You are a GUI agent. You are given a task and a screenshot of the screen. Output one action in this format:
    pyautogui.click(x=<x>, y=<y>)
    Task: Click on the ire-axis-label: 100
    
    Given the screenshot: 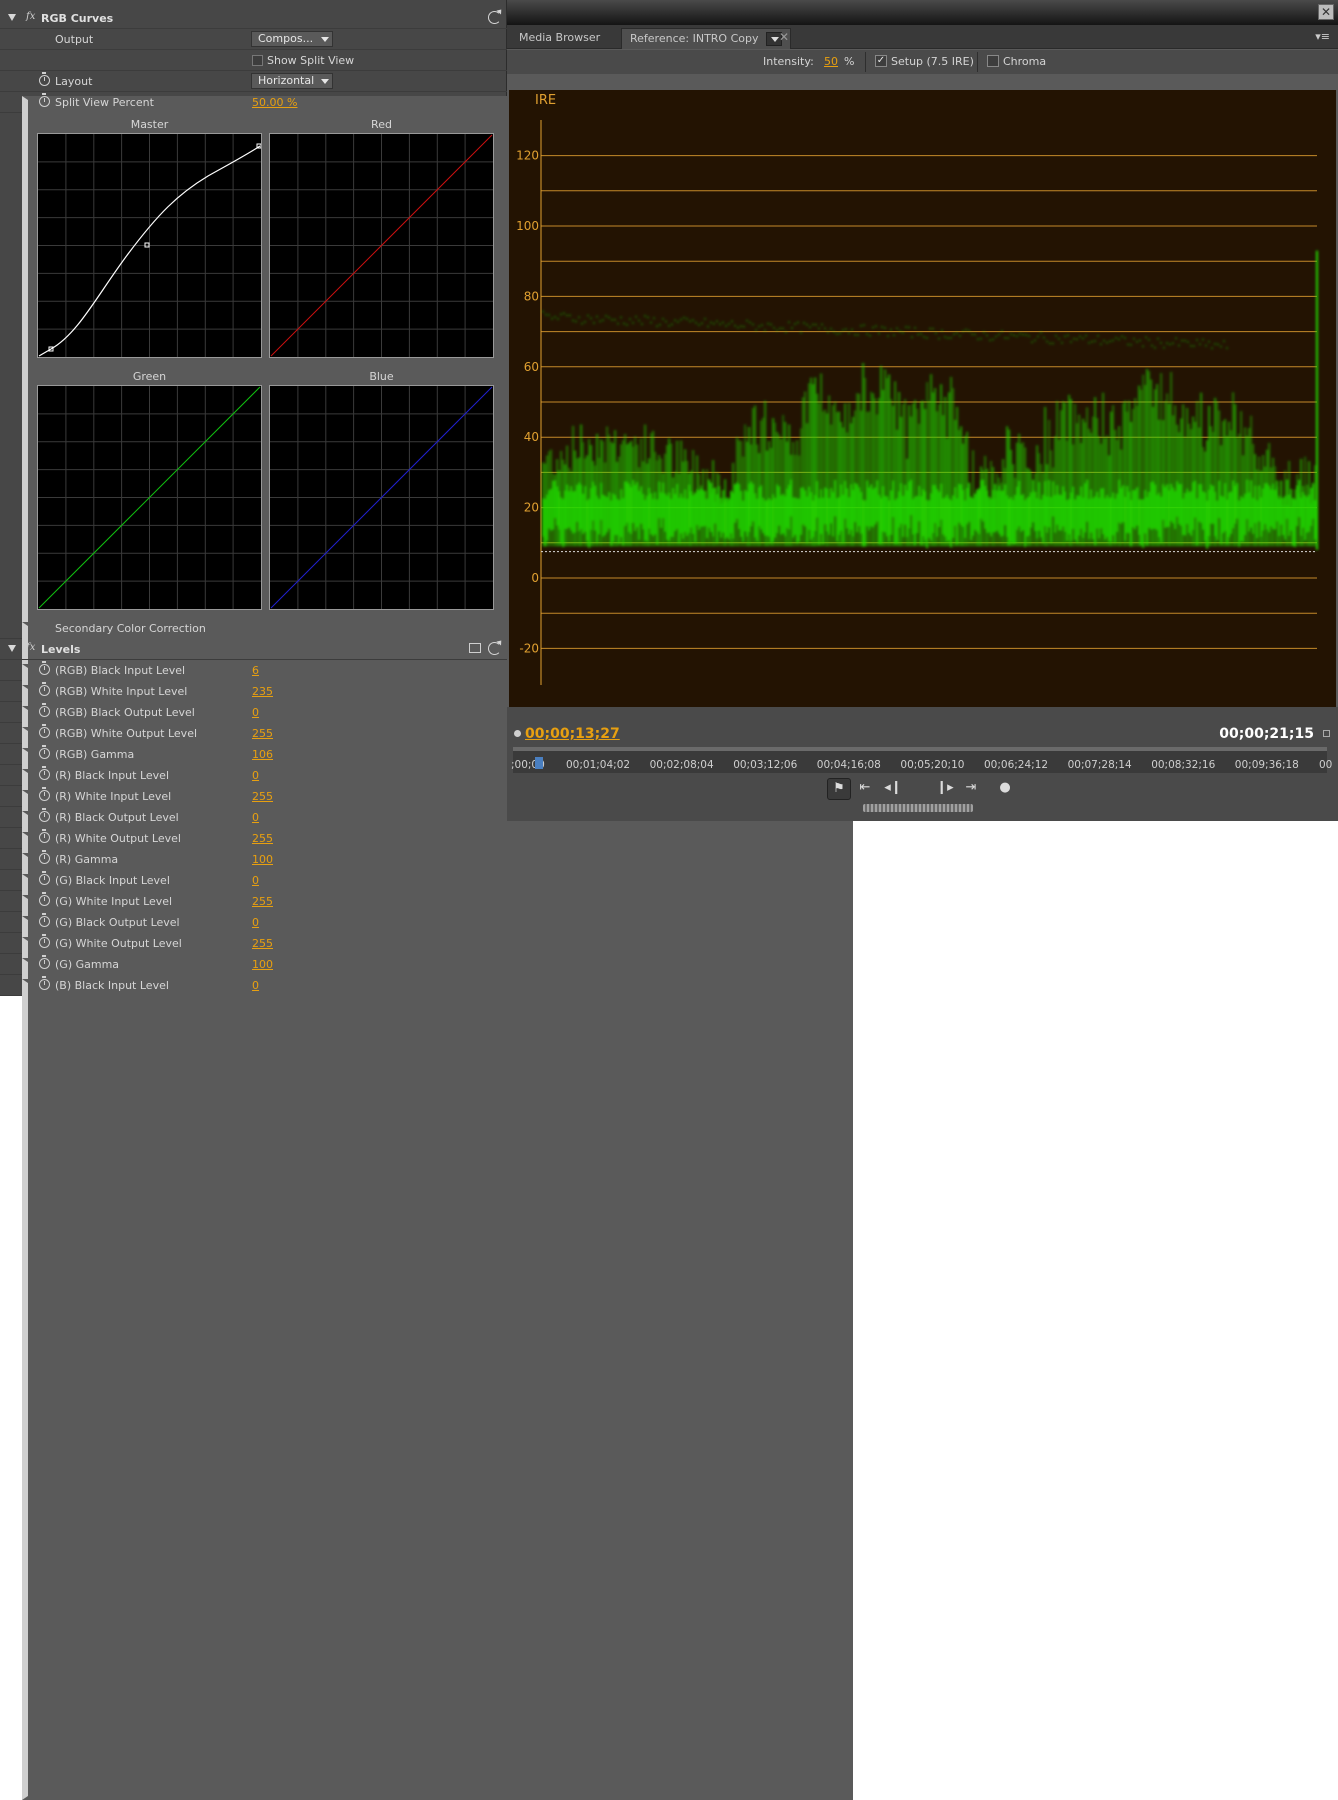 What is the action you would take?
    pyautogui.click(x=527, y=226)
    